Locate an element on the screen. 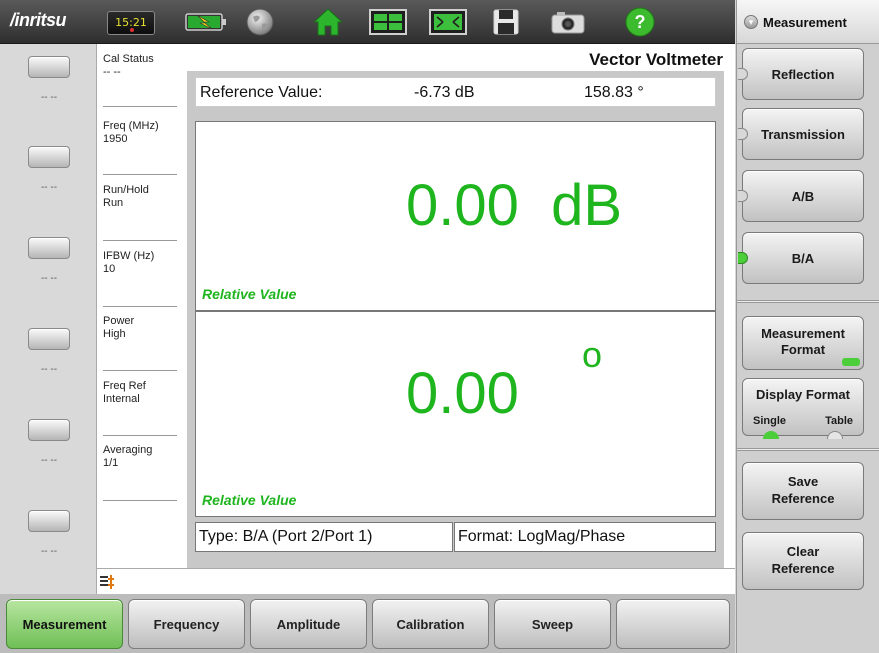 The image size is (879, 653). tab-calibration: Calibration is located at coordinates (430, 624).